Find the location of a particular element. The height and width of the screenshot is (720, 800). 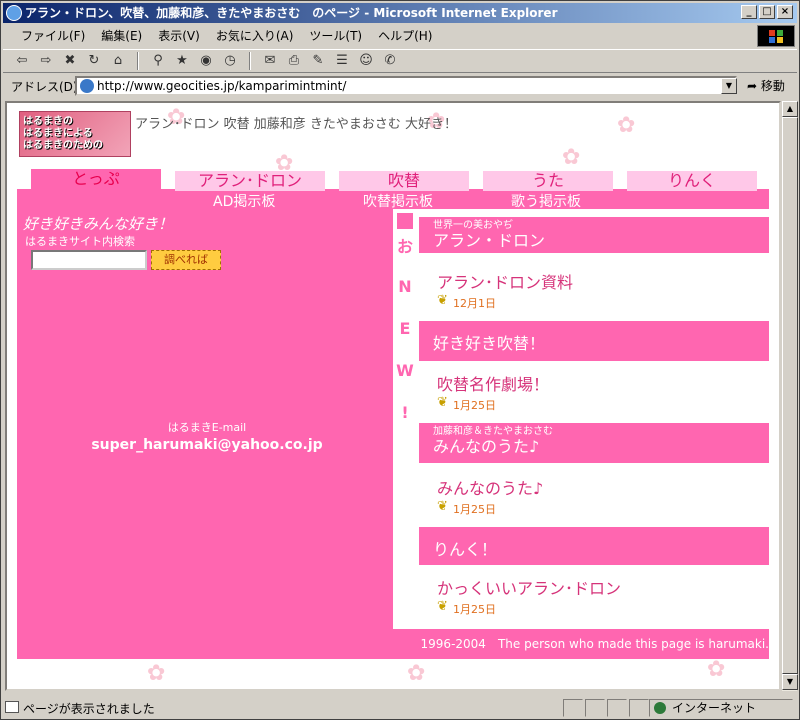

address-url: http://www.geocities.jp/kamparimintmint/ is located at coordinates (222, 86).